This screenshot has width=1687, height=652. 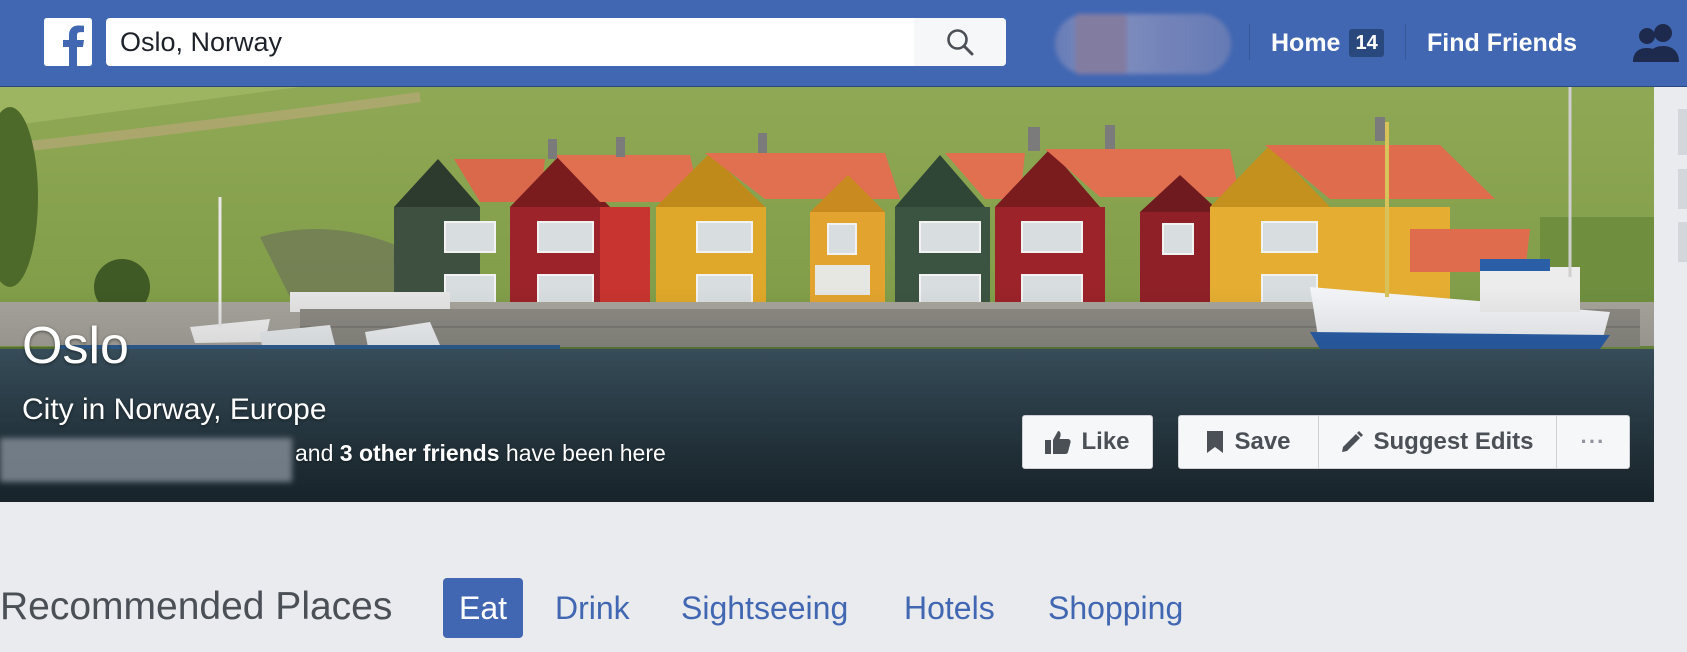 I want to click on friend-requests-icon, so click(x=1657, y=45).